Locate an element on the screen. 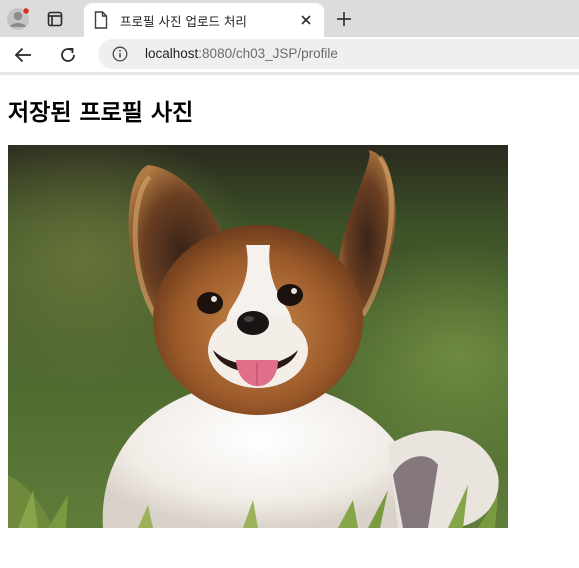 This screenshot has height=568, width=579. plus-icon is located at coordinates (344, 19).